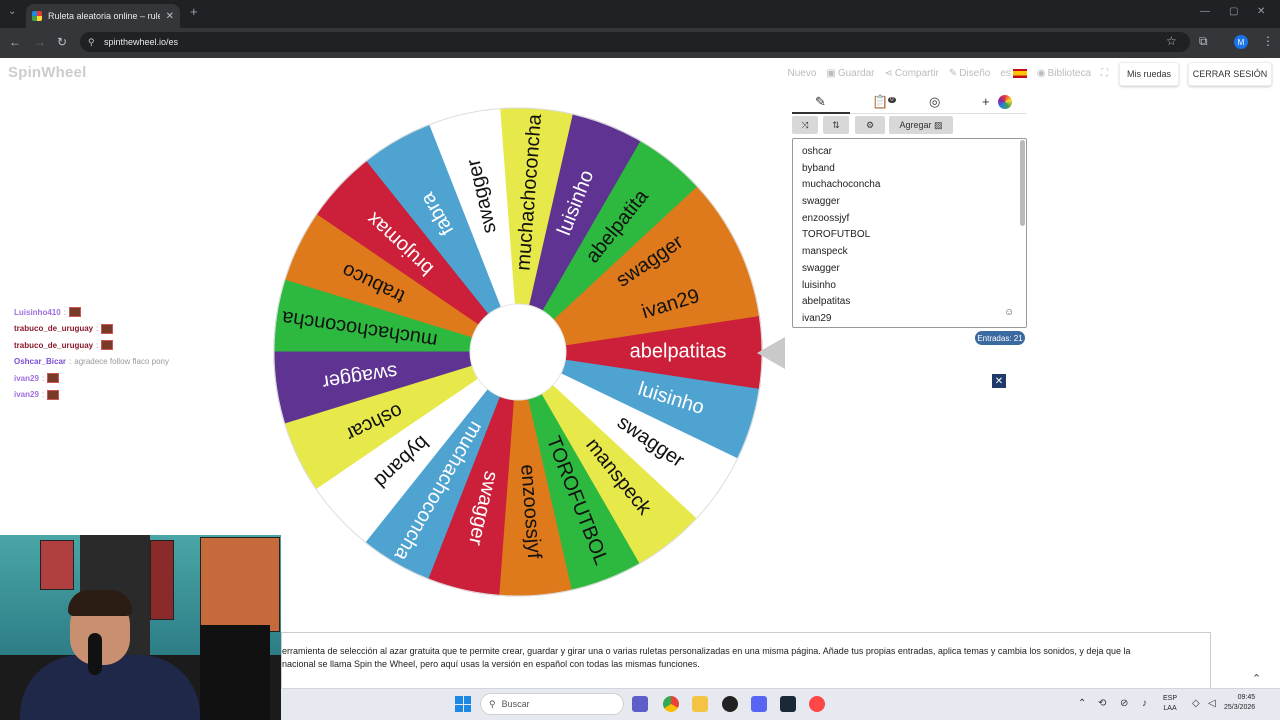  What do you see at coordinates (1212, 703) in the screenshot?
I see `speaker-icon: ◁` at bounding box center [1212, 703].